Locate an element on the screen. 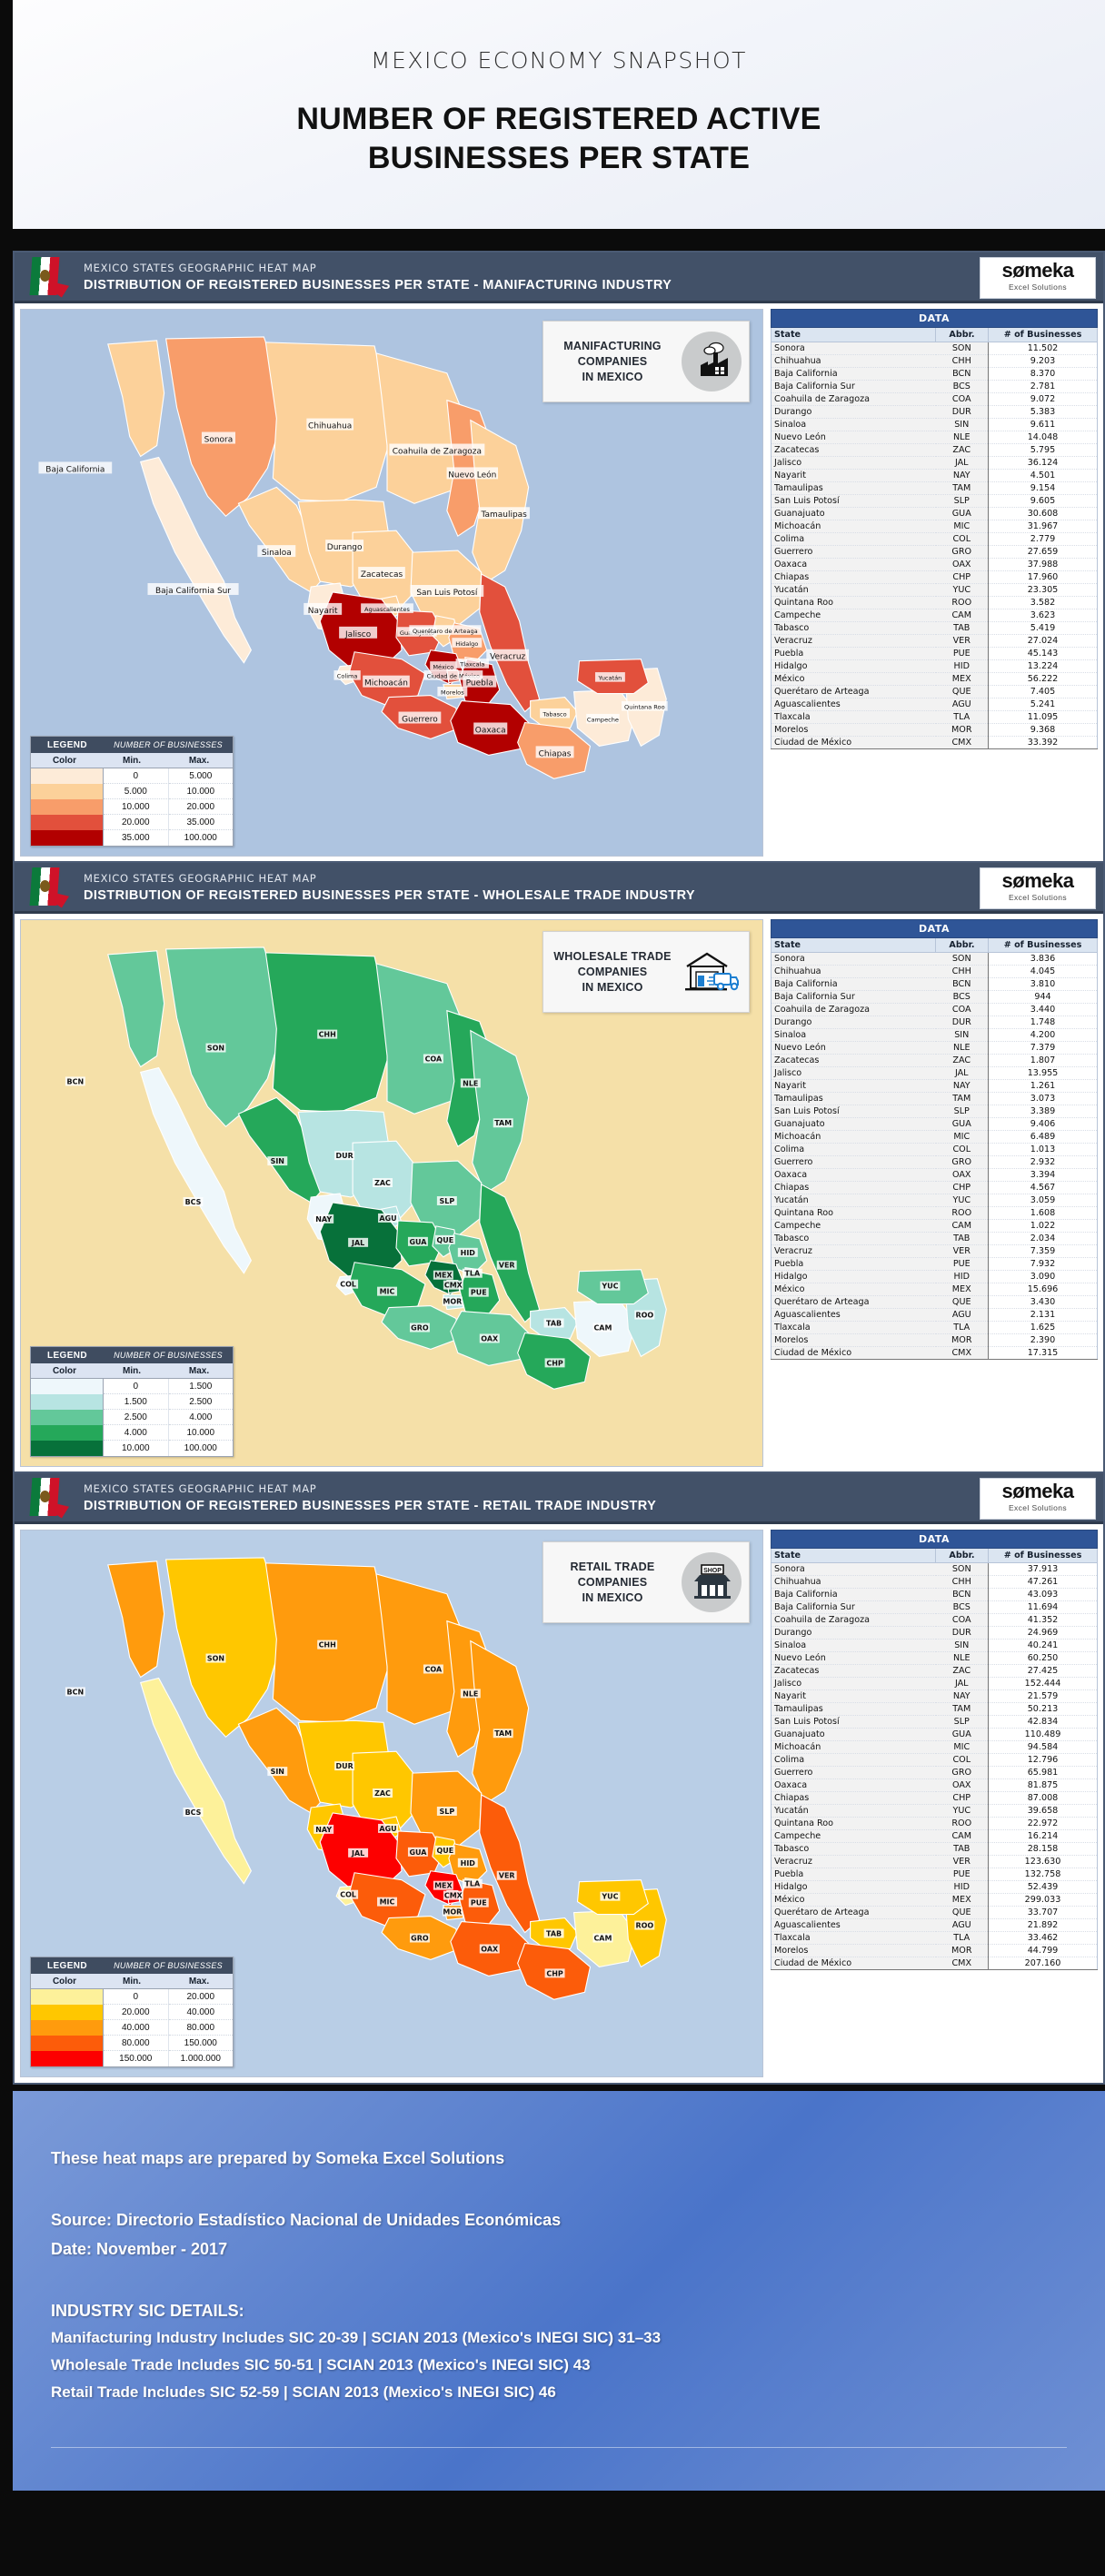  svg-text: JAL is located at coordinates (357, 1243).